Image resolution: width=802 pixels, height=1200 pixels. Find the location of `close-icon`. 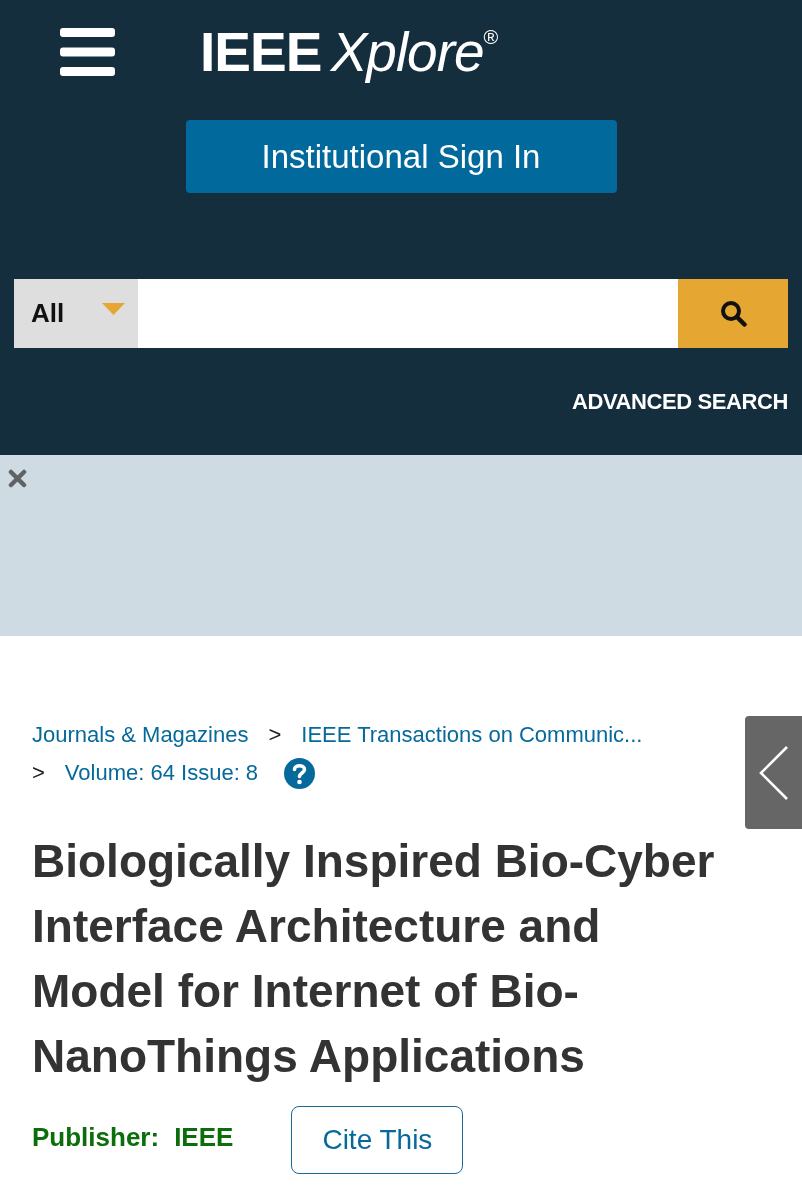

close-icon is located at coordinates (17, 478).